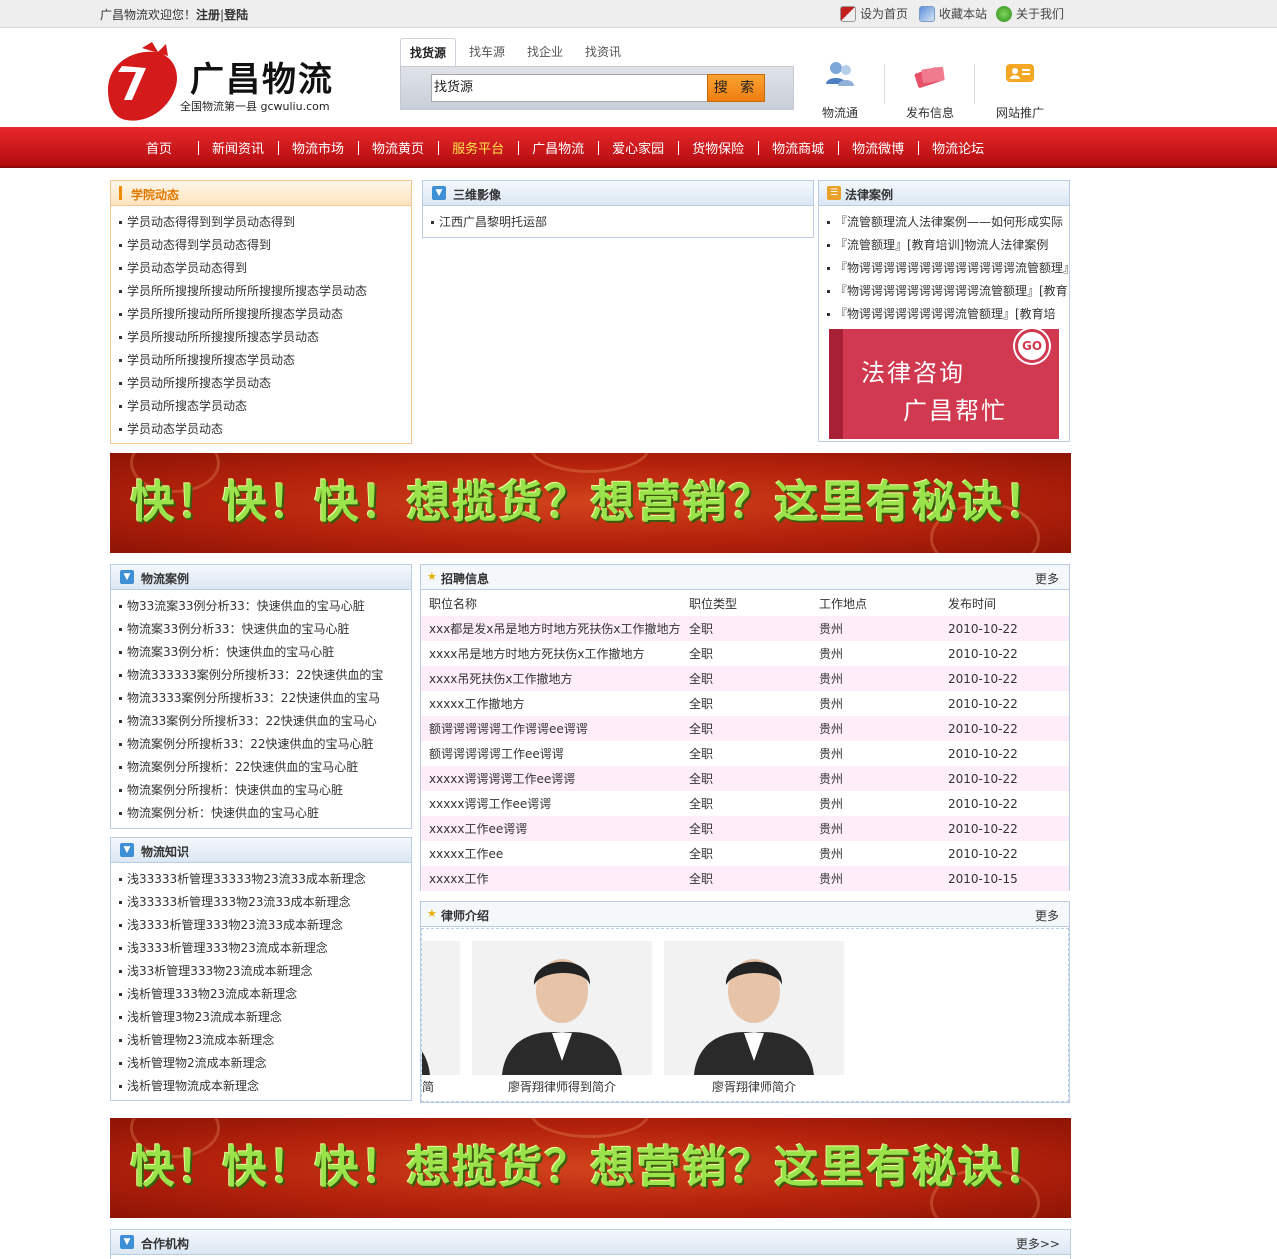 Image resolution: width=1277 pixels, height=1259 pixels. Describe the element at coordinates (265, 652) in the screenshot. I see `list-item: 物流案33例分析：快速供血的宝马心脏` at that location.